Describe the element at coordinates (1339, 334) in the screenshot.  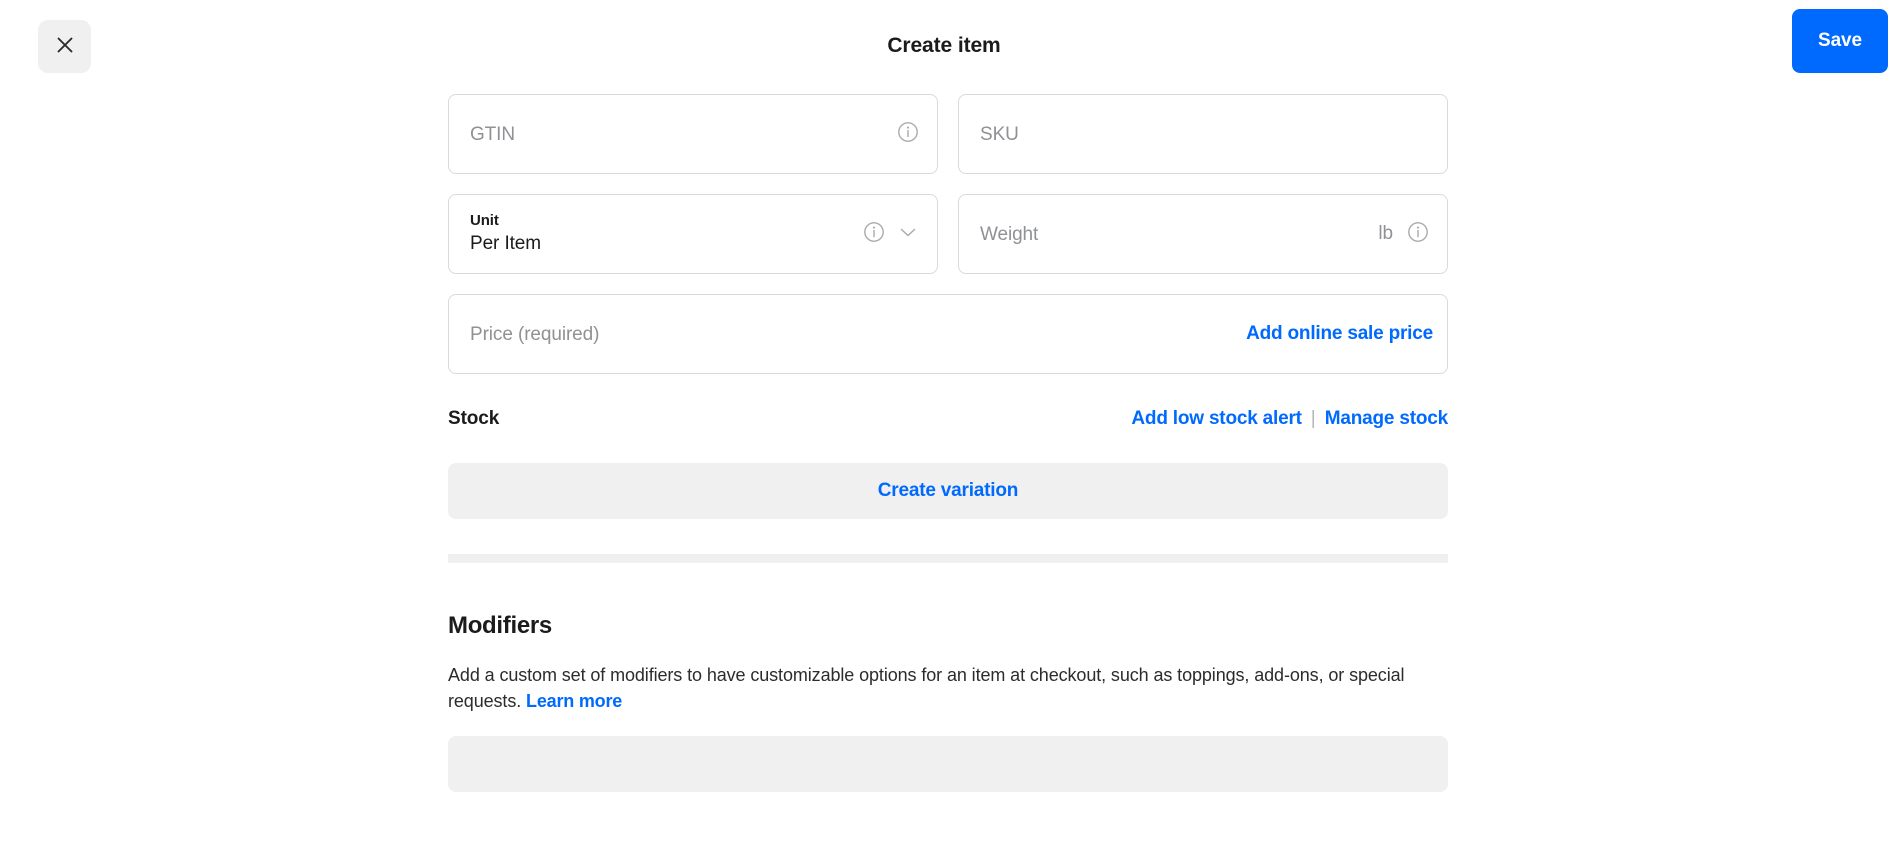
I see `add-online-sale-price-link: Add online sale price` at that location.